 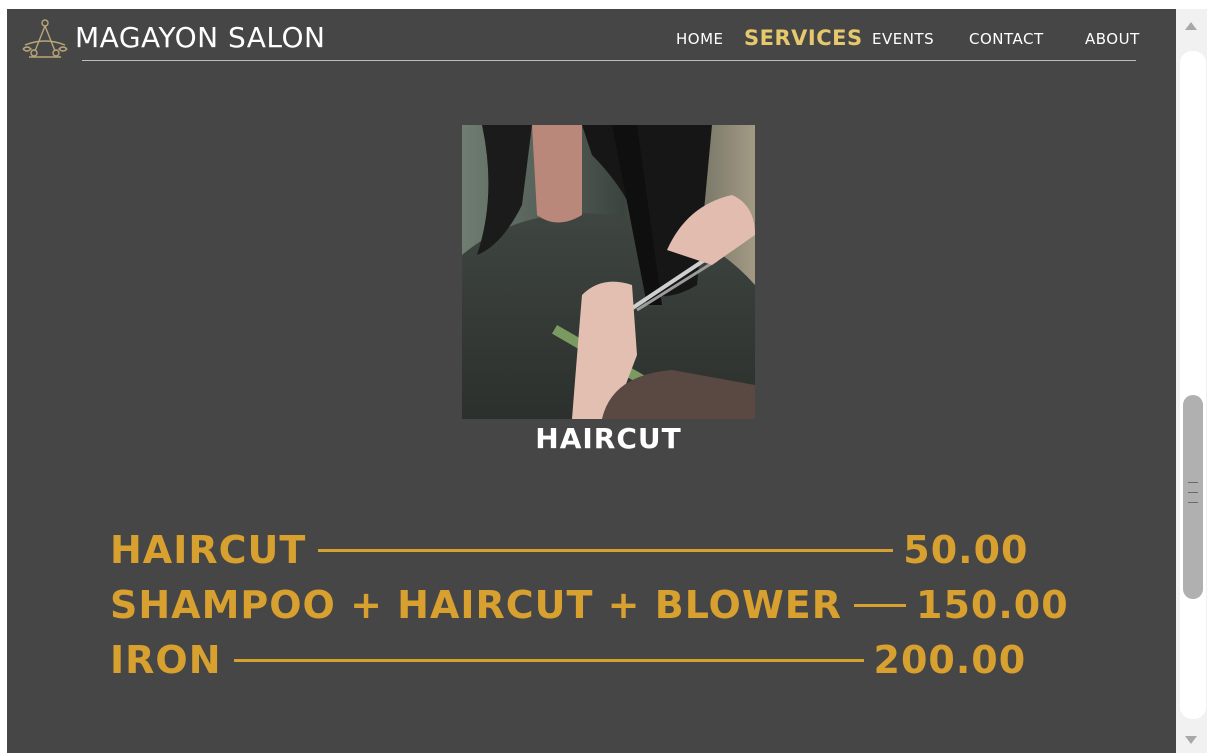 I want to click on nav-home: HOME, so click(x=700, y=39).